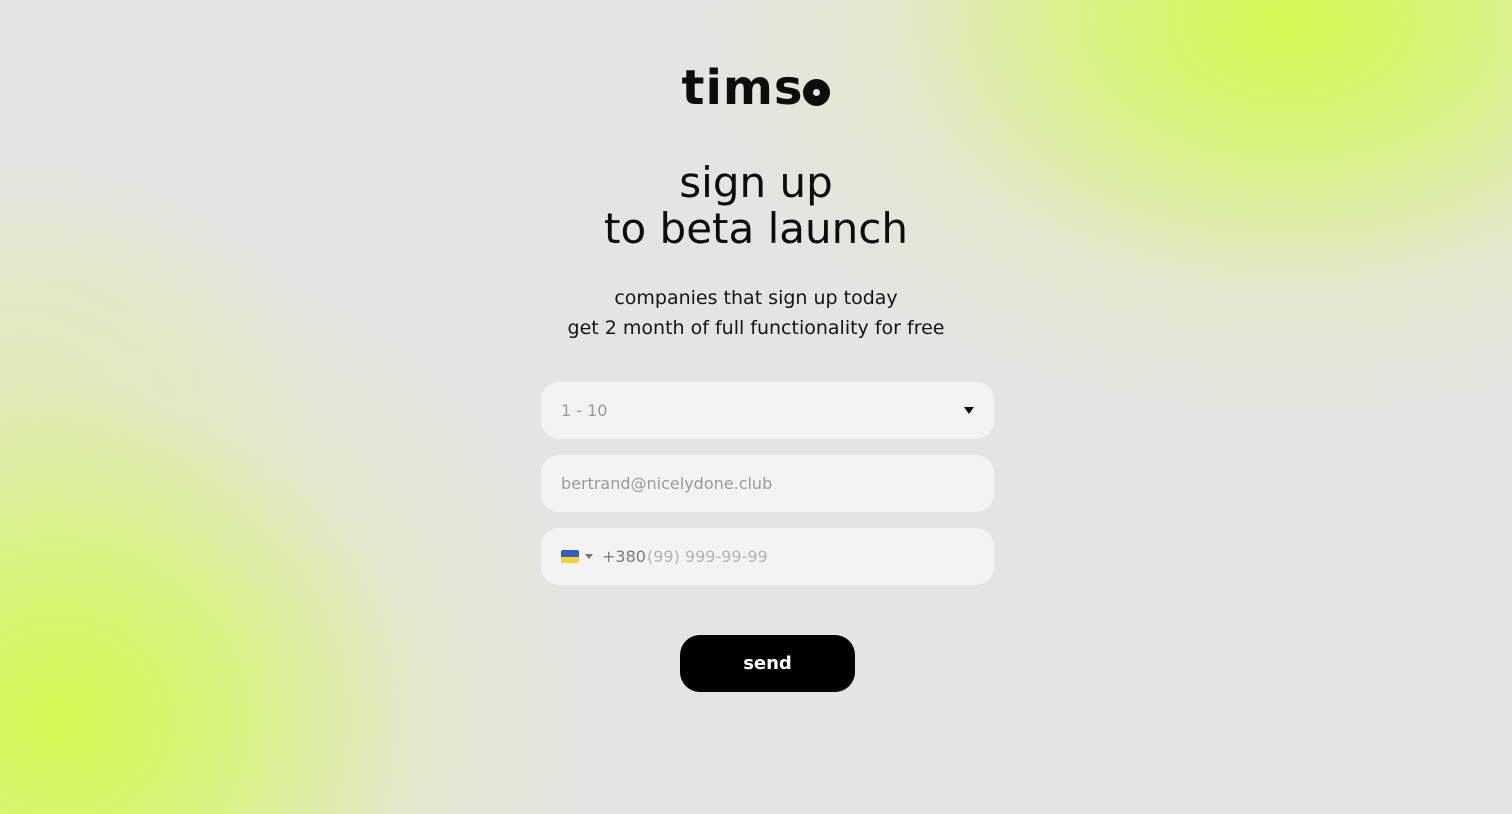 This screenshot has height=814, width=1512. Describe the element at coordinates (767, 410) in the screenshot. I see `company-size-select: 1 - 10` at that location.